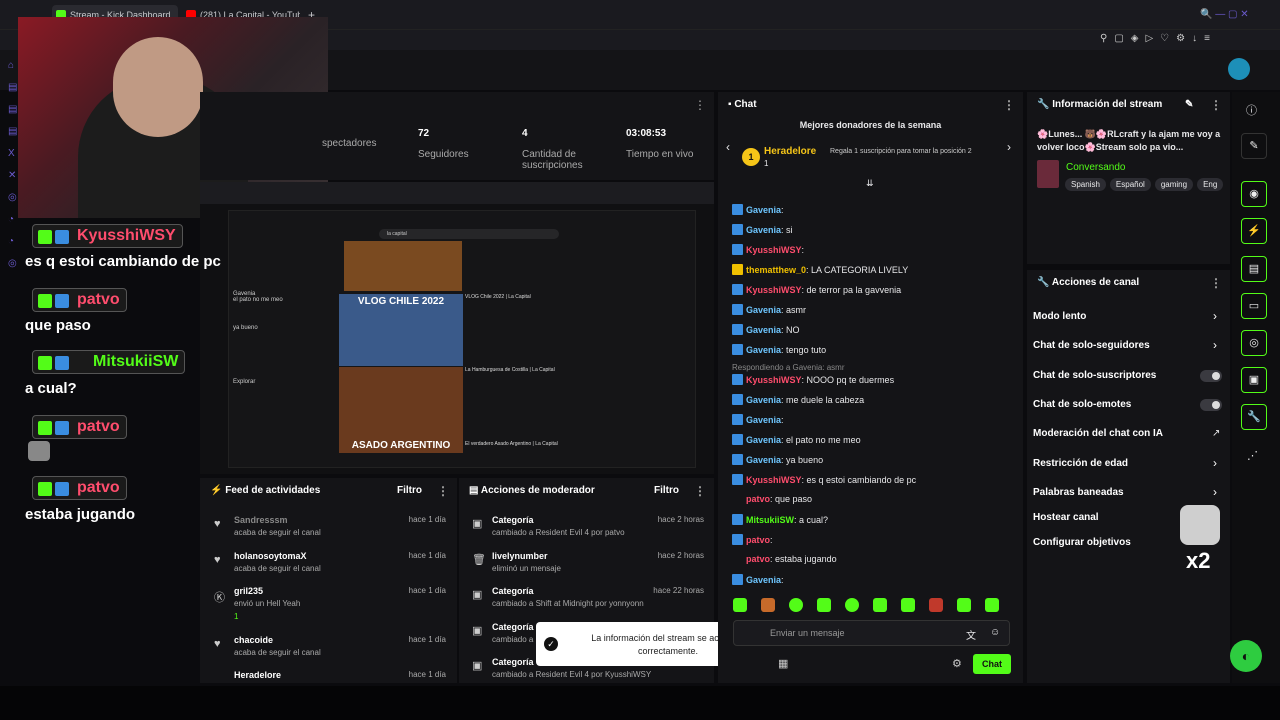  I want to click on prev-chevron-icon: ‹, so click(728, 147).